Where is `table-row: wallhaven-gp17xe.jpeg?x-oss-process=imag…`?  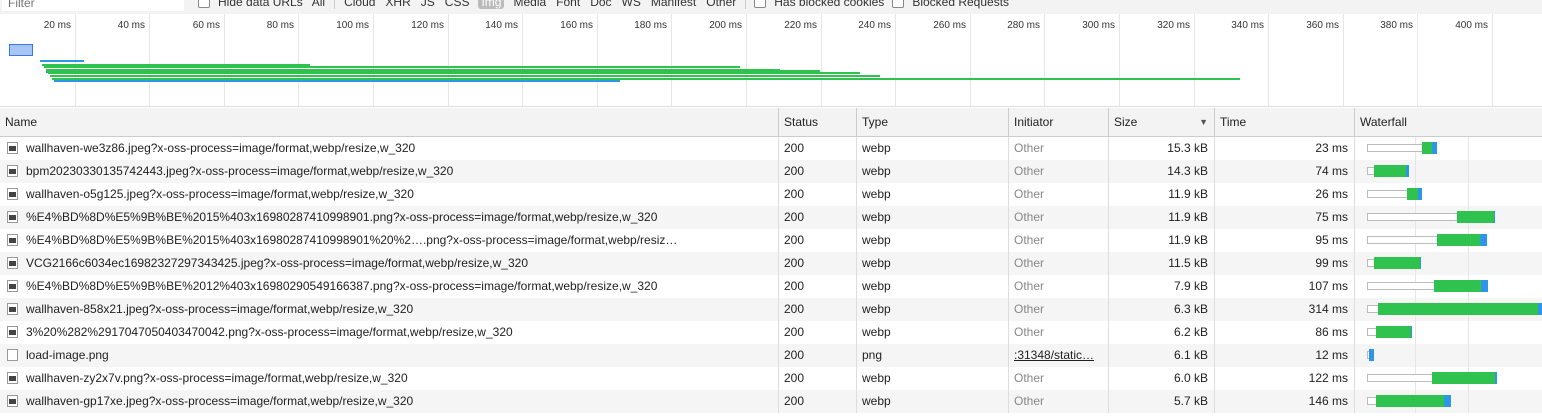 table-row: wallhaven-gp17xe.jpeg?x-oss-process=imag… is located at coordinates (771, 401).